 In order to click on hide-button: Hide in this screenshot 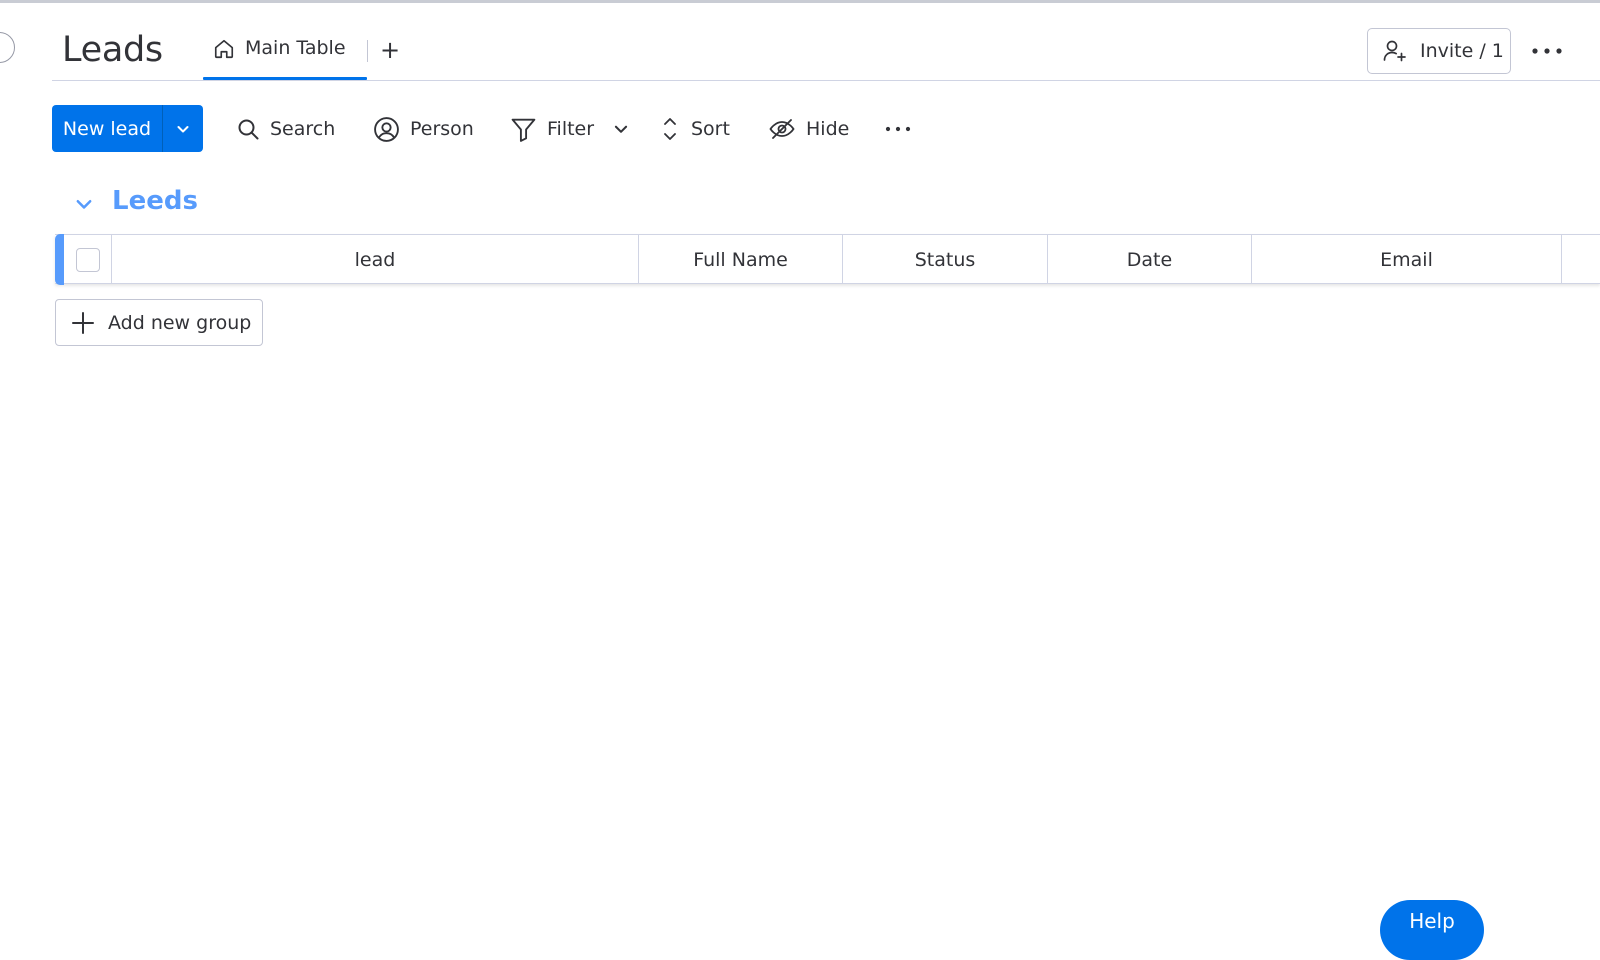, I will do `click(808, 129)`.